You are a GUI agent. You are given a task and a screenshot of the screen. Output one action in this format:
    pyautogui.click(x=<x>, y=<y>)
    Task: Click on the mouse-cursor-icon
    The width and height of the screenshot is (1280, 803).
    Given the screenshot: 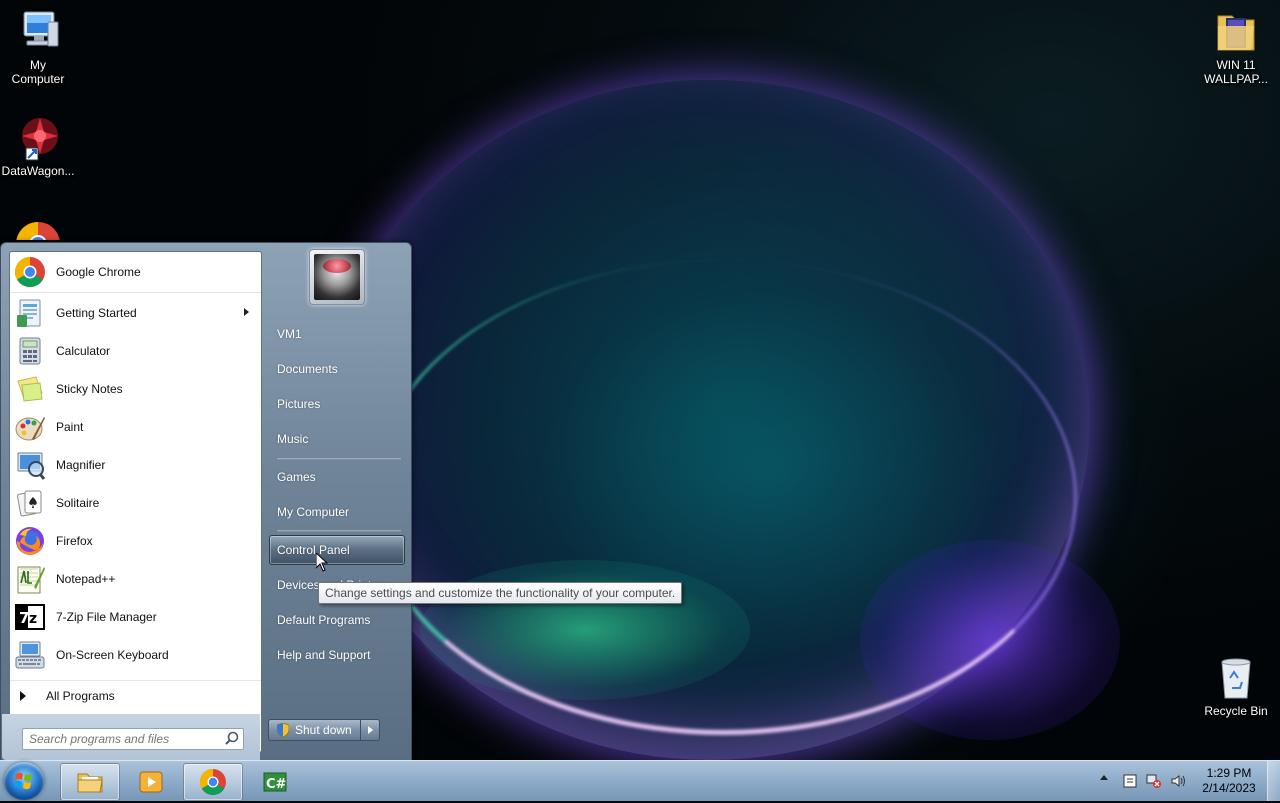 What is the action you would take?
    pyautogui.click(x=322, y=561)
    